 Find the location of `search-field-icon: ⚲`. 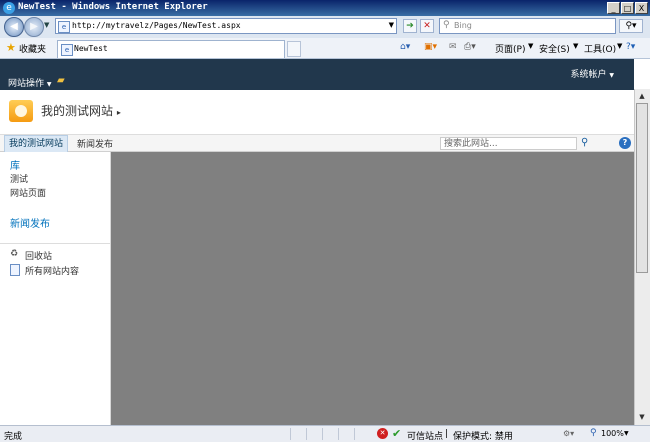

search-field-icon: ⚲ is located at coordinates (446, 25).